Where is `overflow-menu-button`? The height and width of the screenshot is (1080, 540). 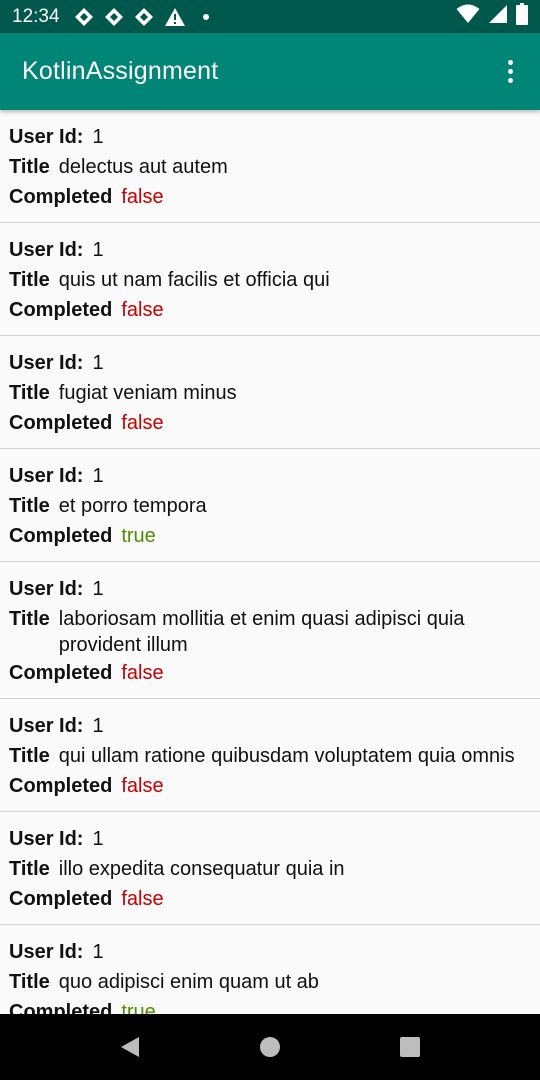 overflow-menu-button is located at coordinates (510, 72).